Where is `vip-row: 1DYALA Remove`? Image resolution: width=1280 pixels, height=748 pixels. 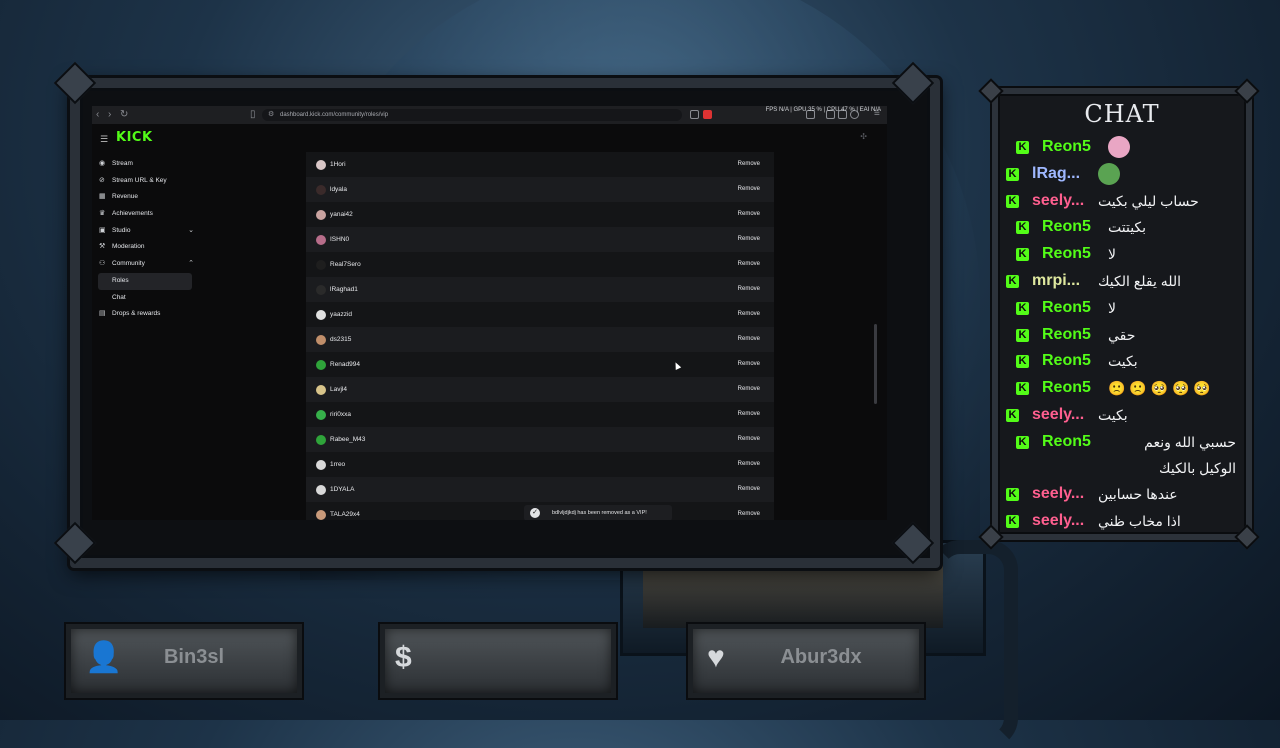 vip-row: 1DYALA Remove is located at coordinates (540, 489).